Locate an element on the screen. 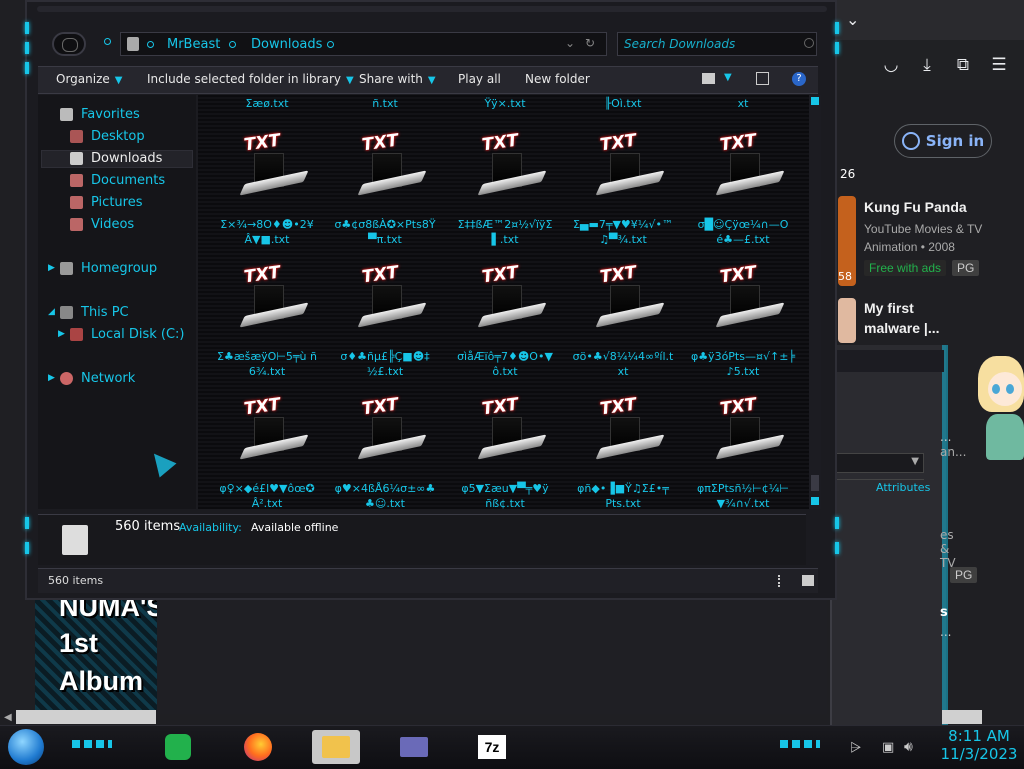 The height and width of the screenshot is (769, 1024). file-name-partial: Ÿÿ×.txt is located at coordinates (505, 103).